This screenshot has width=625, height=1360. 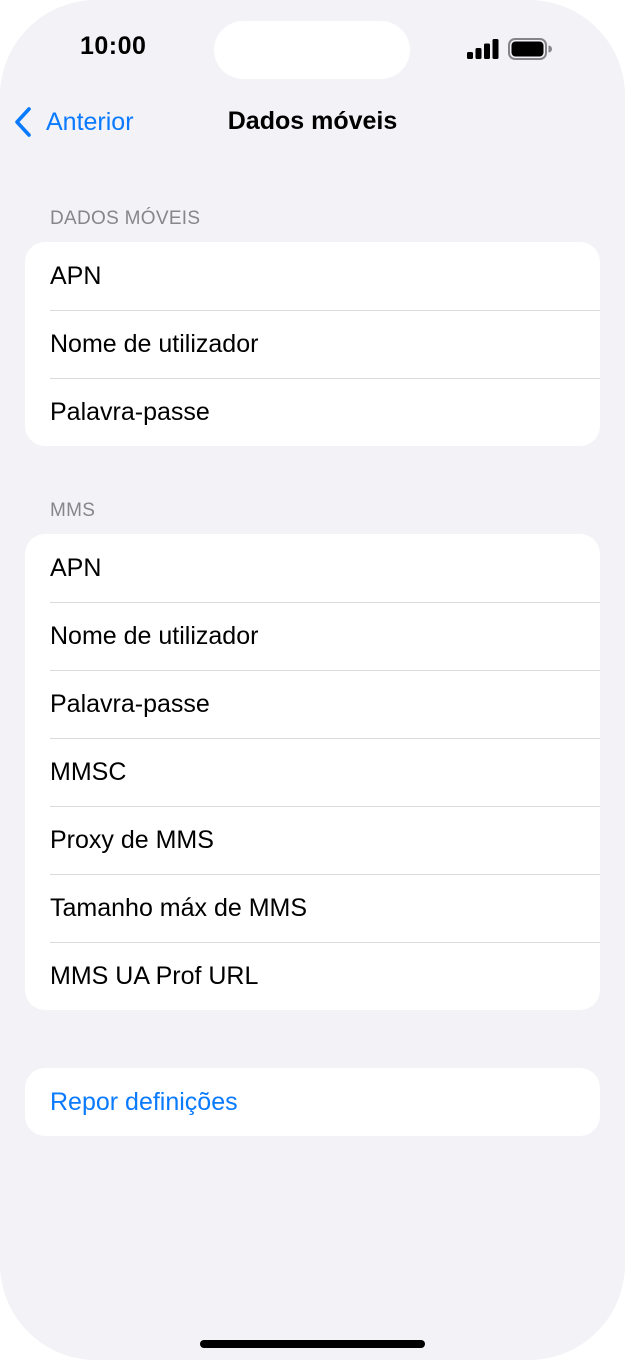 I want to click on mobile-data-group: APN Nome de utilizador Palavra-passe, so click(x=312, y=344).